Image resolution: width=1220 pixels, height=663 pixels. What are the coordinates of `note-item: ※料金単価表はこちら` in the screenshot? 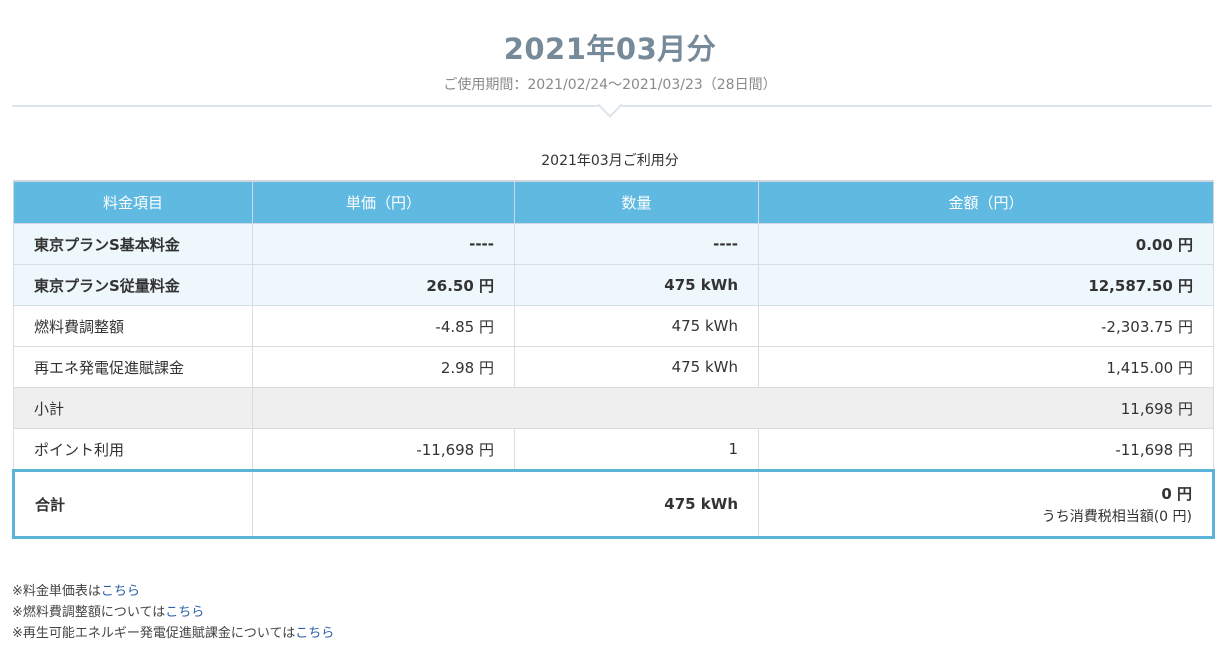 It's located at (173, 591).